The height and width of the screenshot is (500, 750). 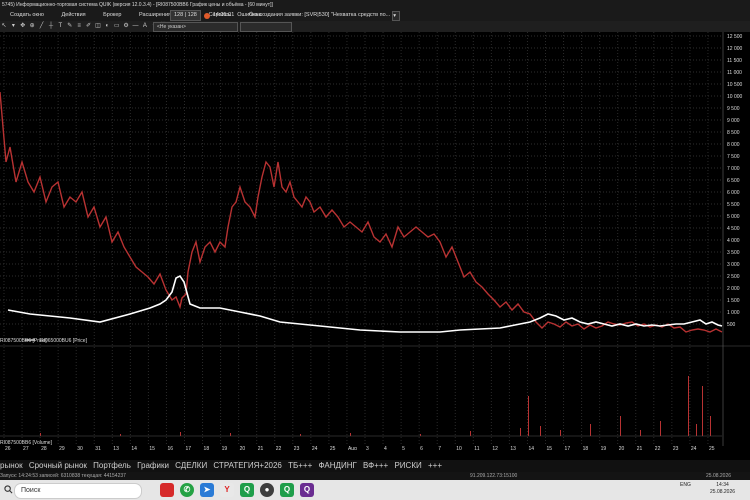 I want to click on text-size-icon: A, so click(x=145, y=26).